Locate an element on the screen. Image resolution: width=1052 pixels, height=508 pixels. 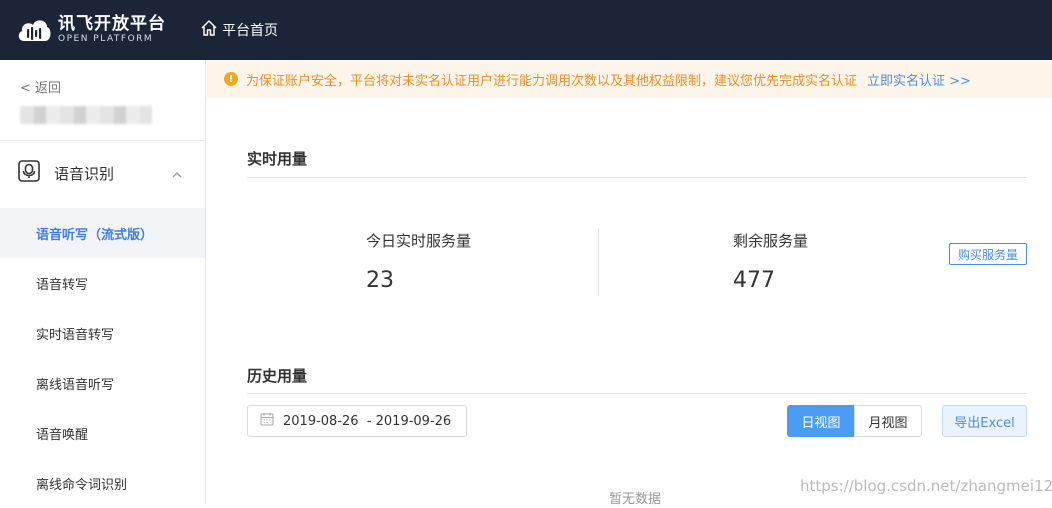
sidebar-section-speech-recognition: 语音识别 is located at coordinates (102, 173).